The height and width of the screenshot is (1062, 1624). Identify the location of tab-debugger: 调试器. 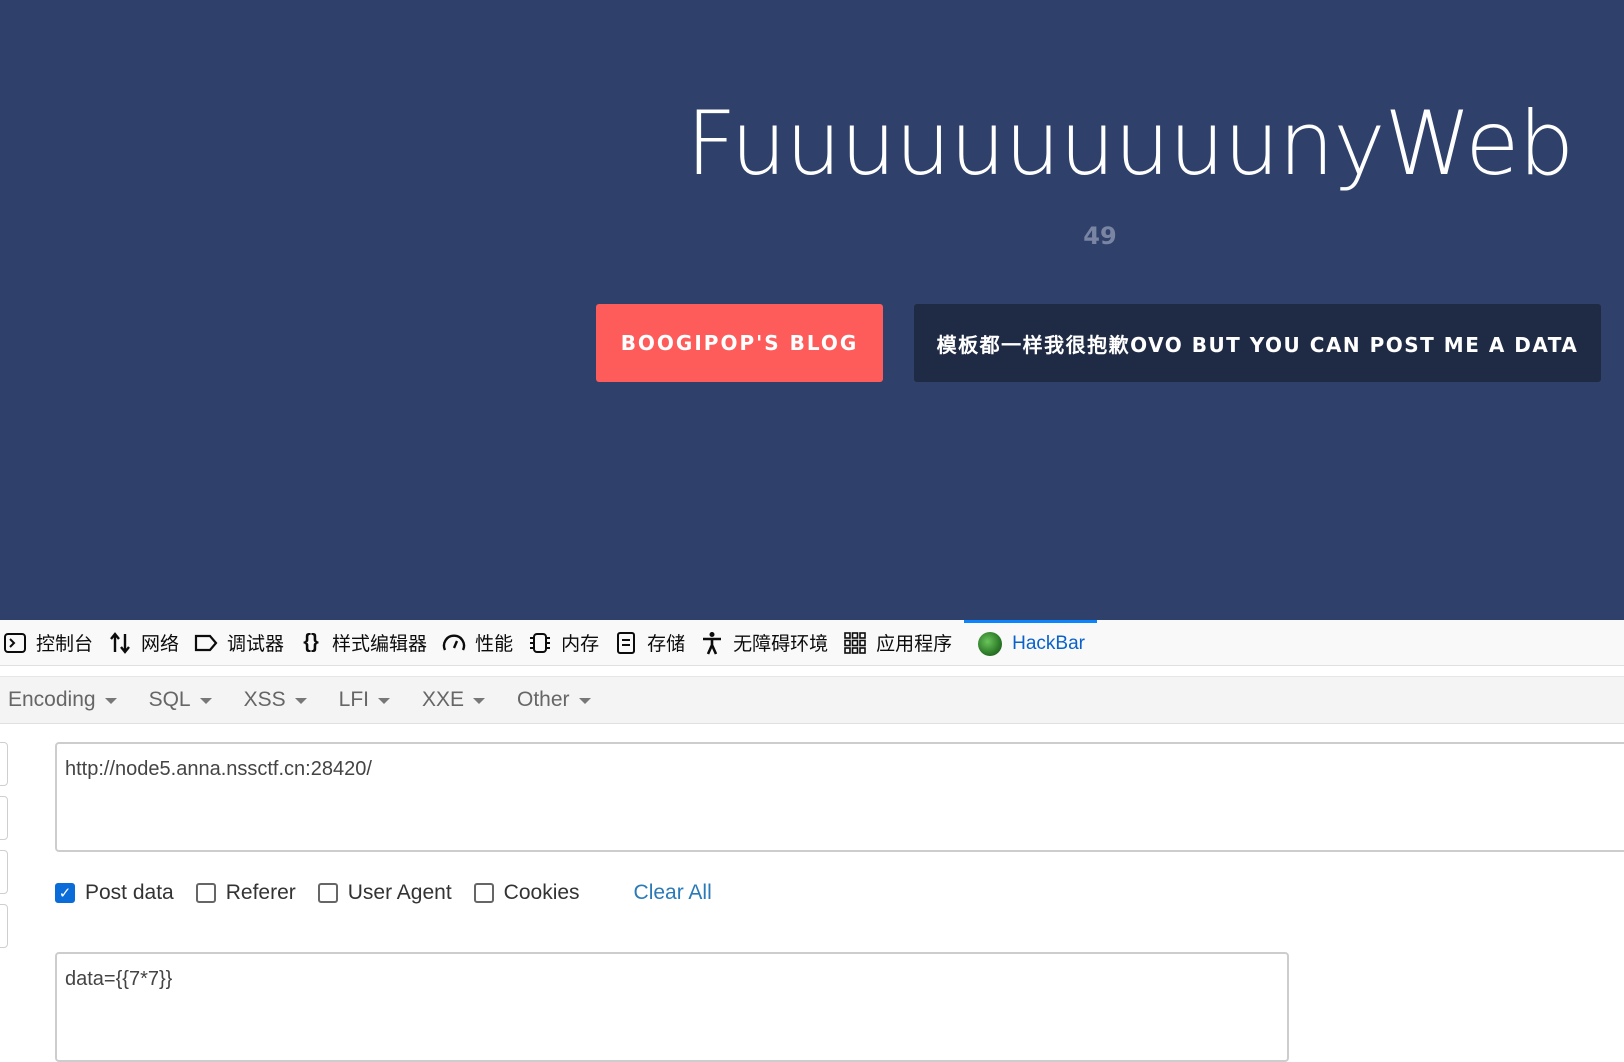
(243, 643).